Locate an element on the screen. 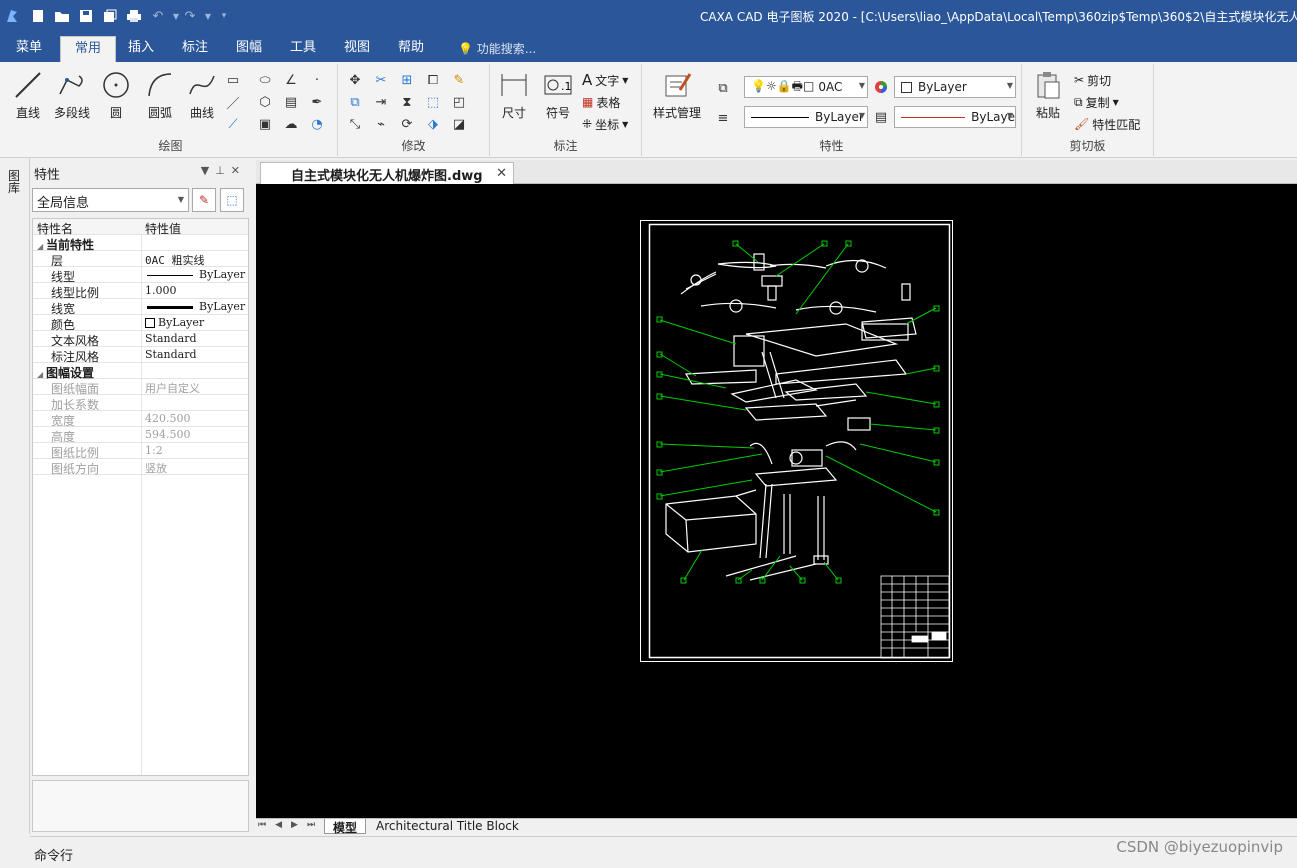  copy-button: ⧉ 复制 ▼ is located at coordinates (1096, 102).